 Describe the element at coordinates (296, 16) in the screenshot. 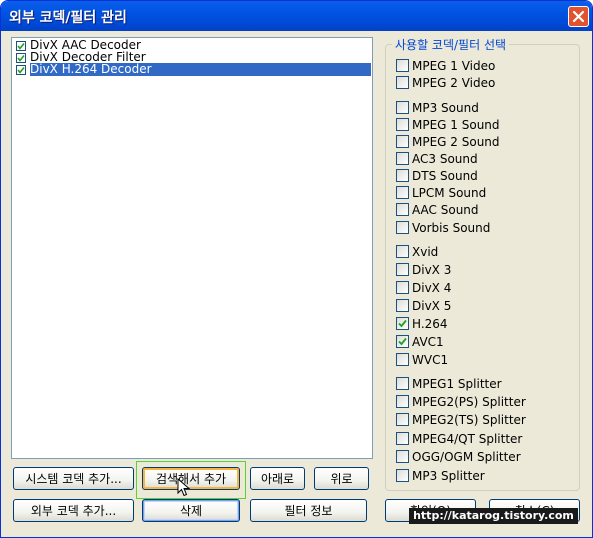

I see `title-bar: 외부 코덱/필터 관리` at that location.